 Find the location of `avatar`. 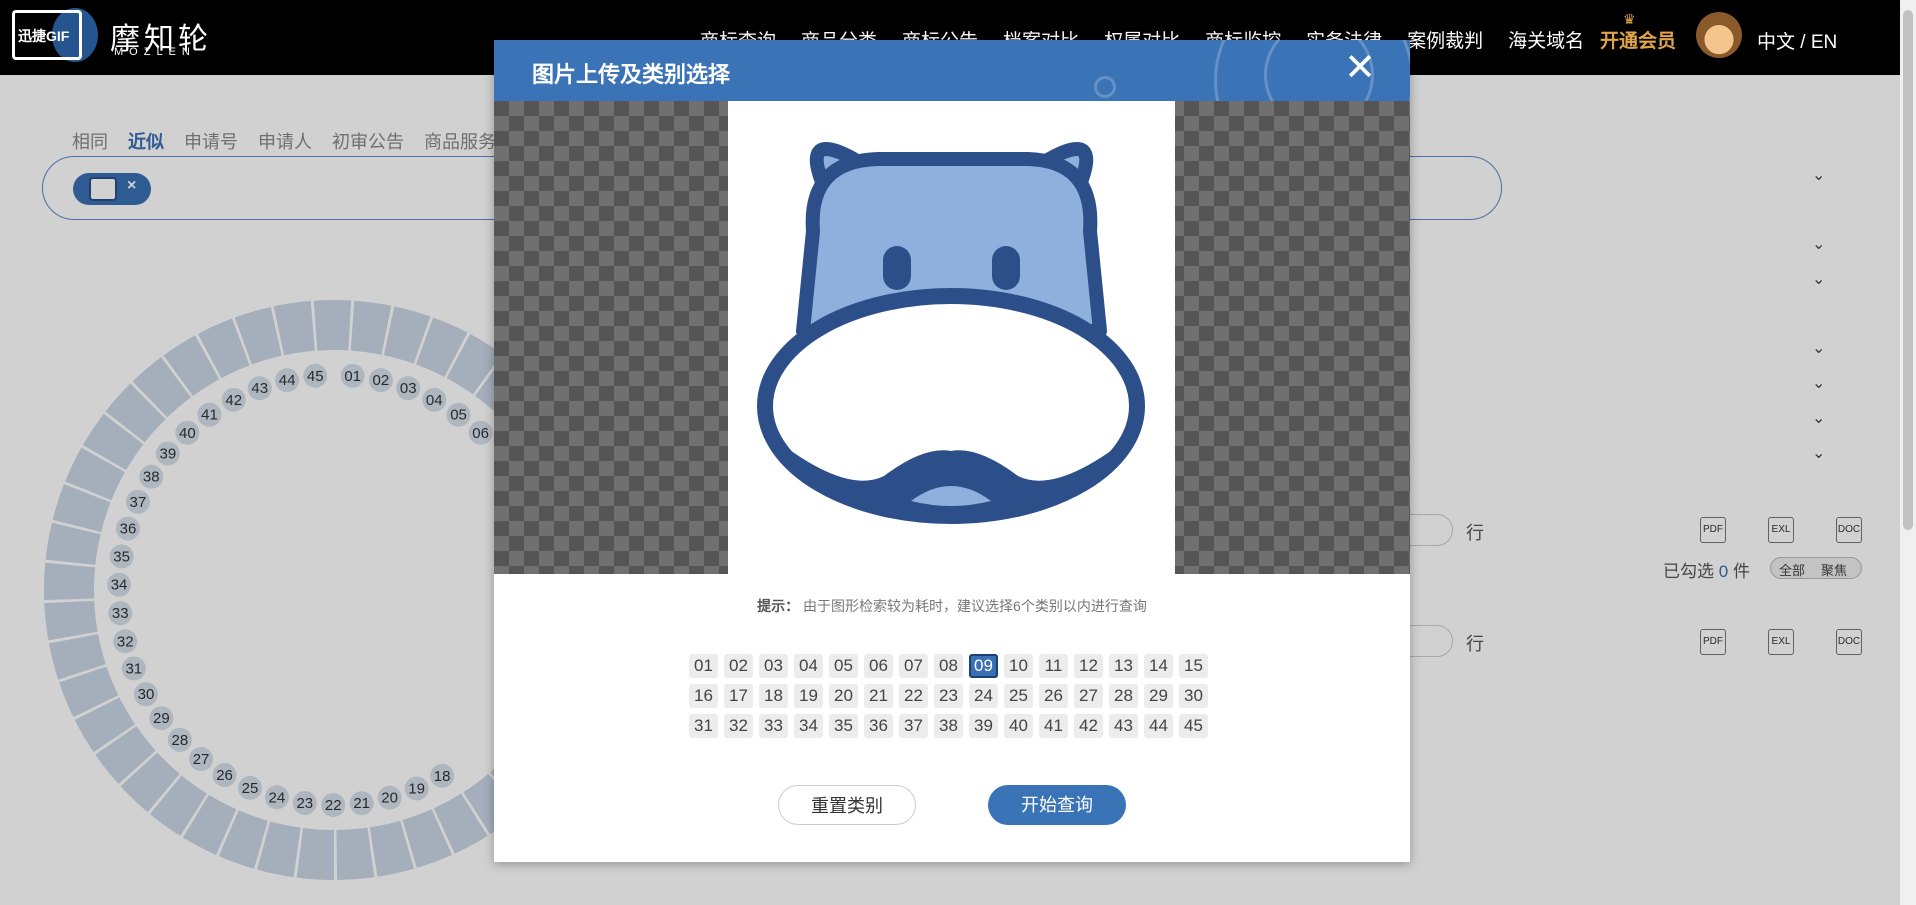

avatar is located at coordinates (1719, 35).